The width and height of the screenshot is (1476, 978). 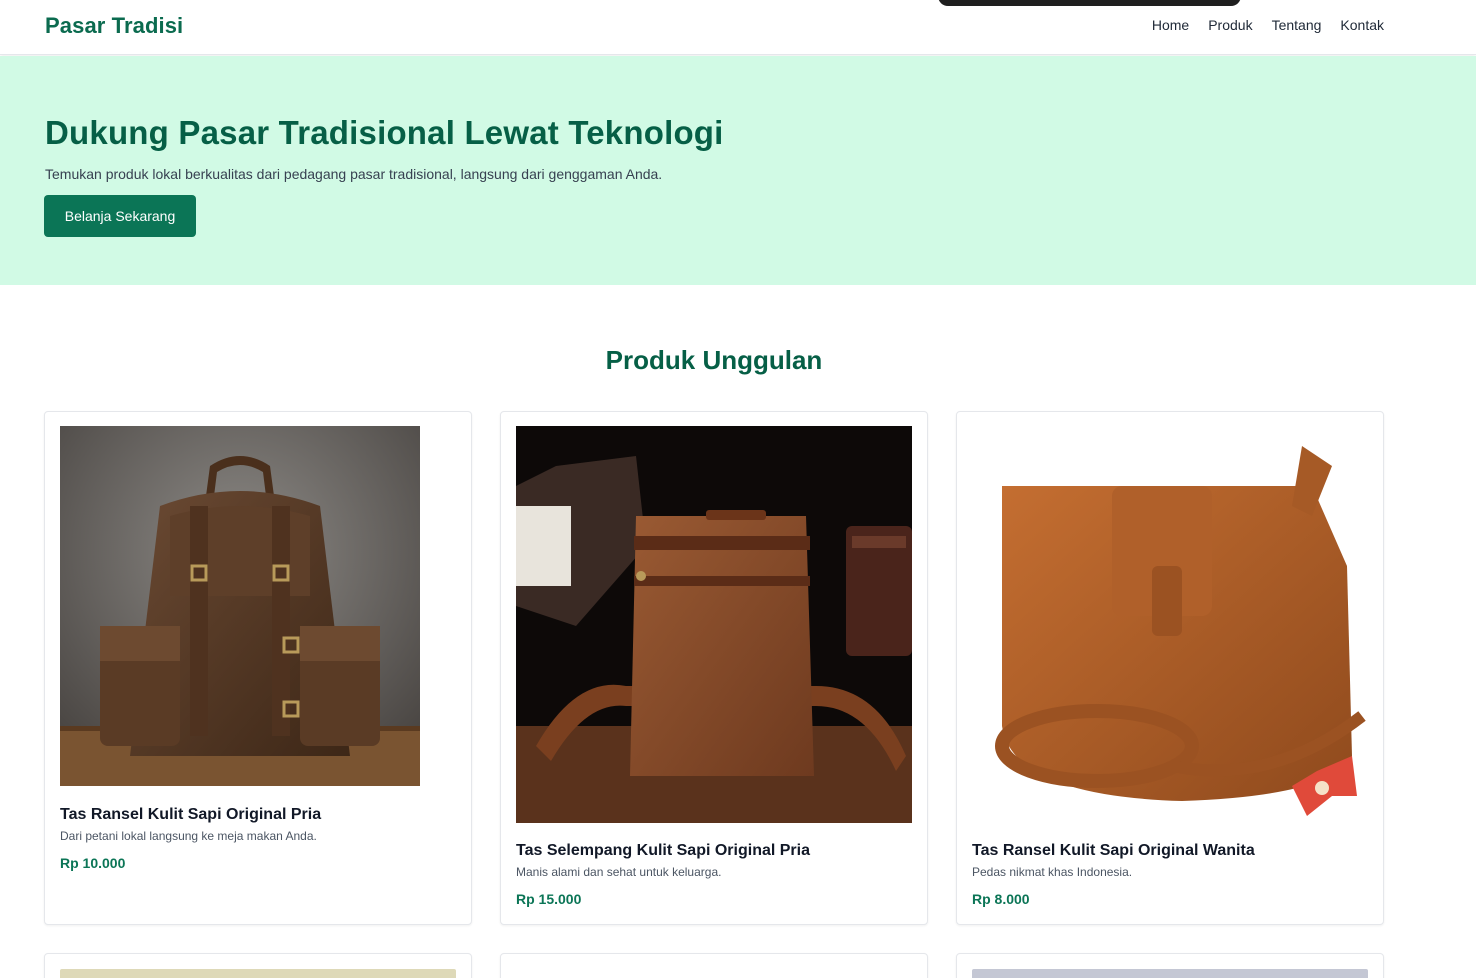 I want to click on nav-kontak: Kontak, so click(x=1362, y=25).